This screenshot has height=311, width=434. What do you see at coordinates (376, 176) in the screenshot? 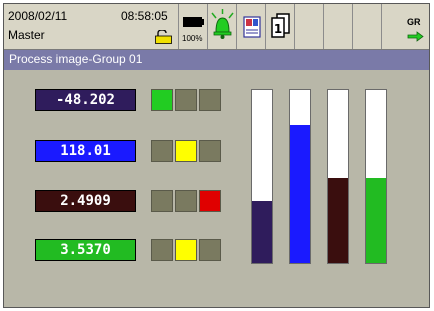
I see `channel-4-bar` at bounding box center [376, 176].